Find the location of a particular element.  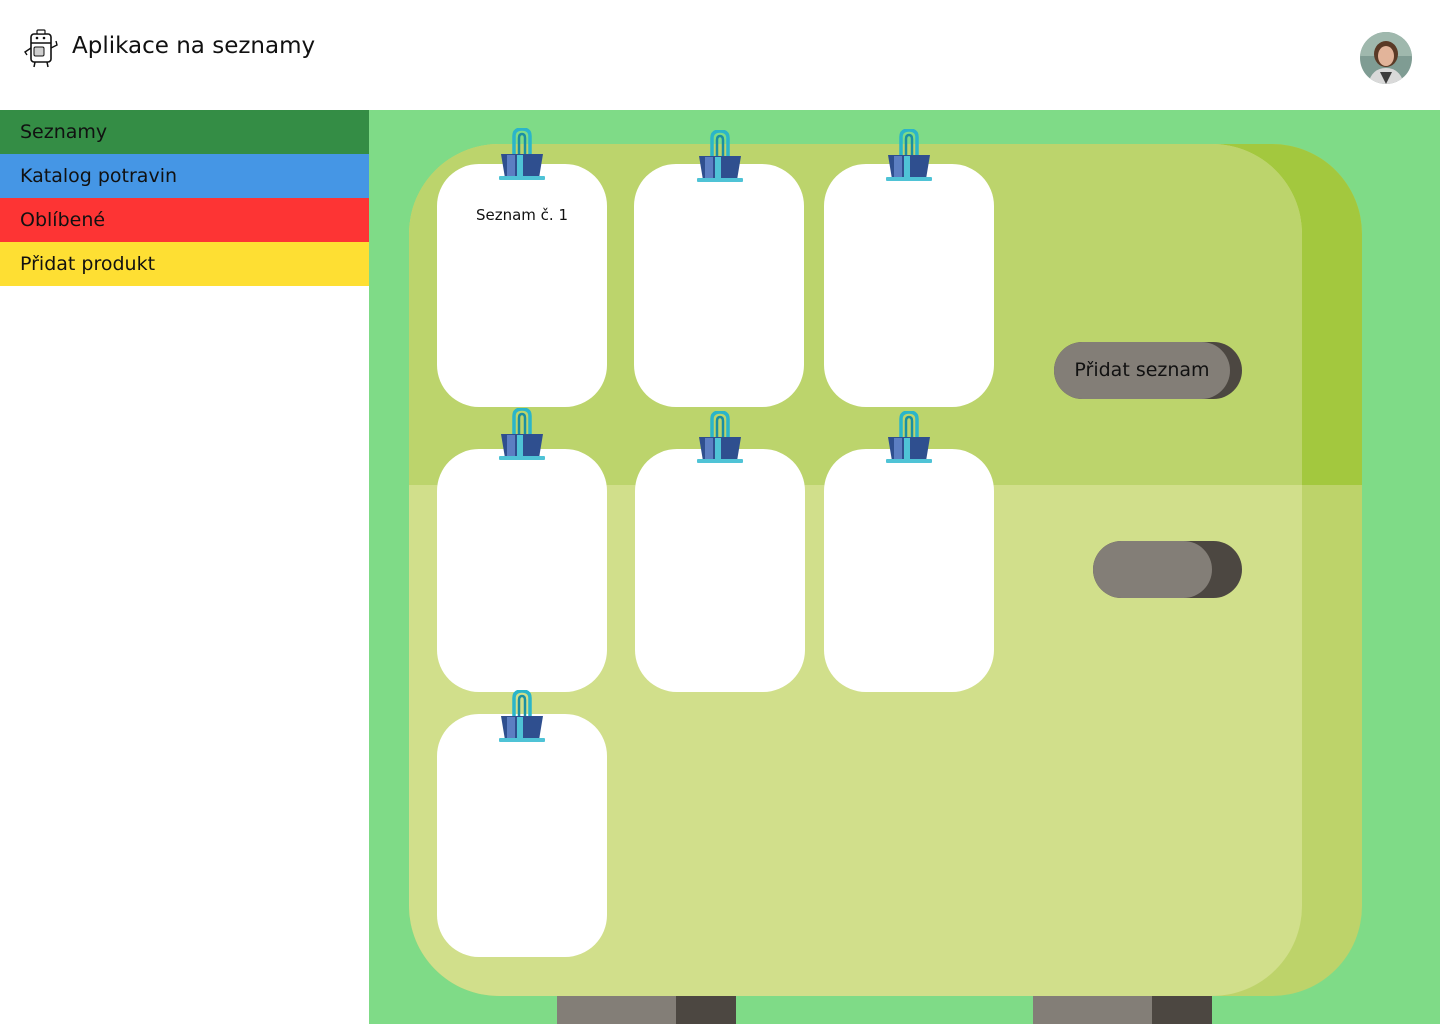

list-card: Seznam č. 1 is located at coordinates (522, 285).